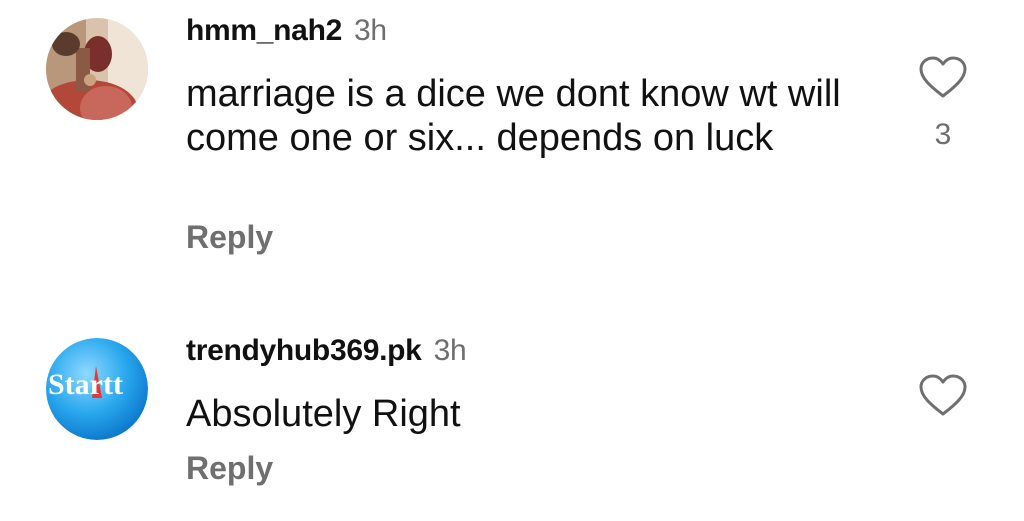 The image size is (1024, 521). Describe the element at coordinates (229, 468) in the screenshot. I see `reply-button: Reply` at that location.